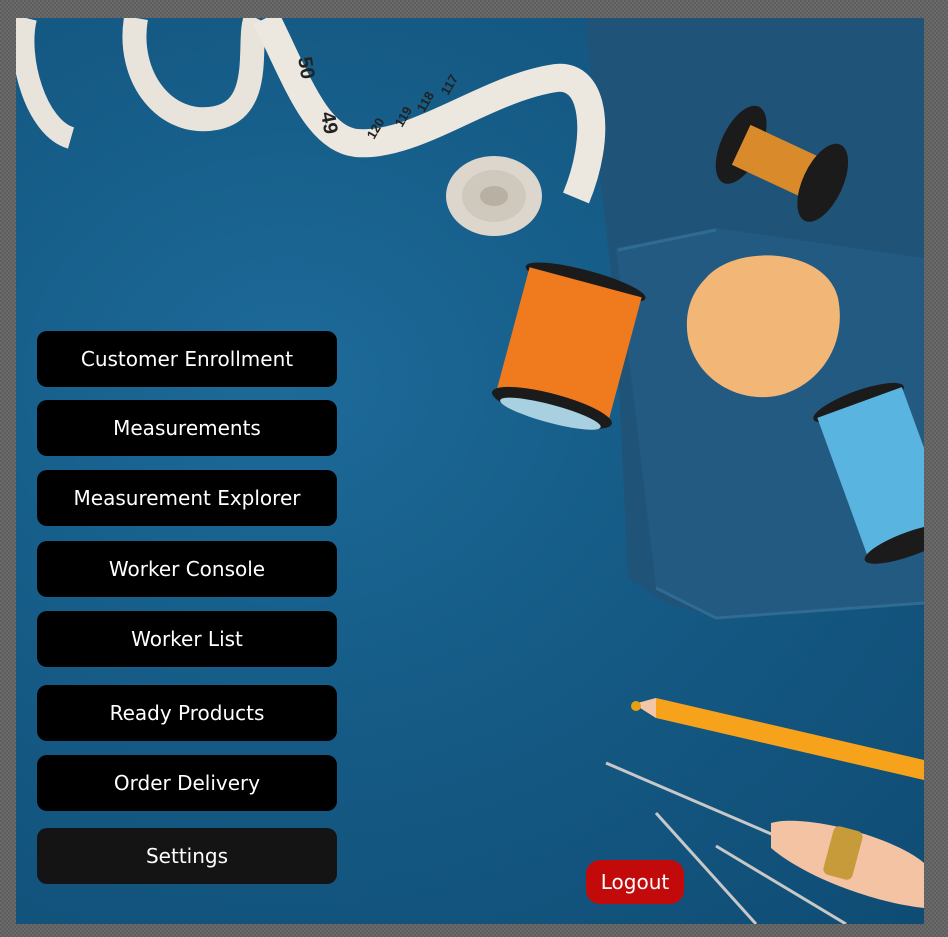  What do you see at coordinates (777, 739) in the screenshot?
I see `pencil-image` at bounding box center [777, 739].